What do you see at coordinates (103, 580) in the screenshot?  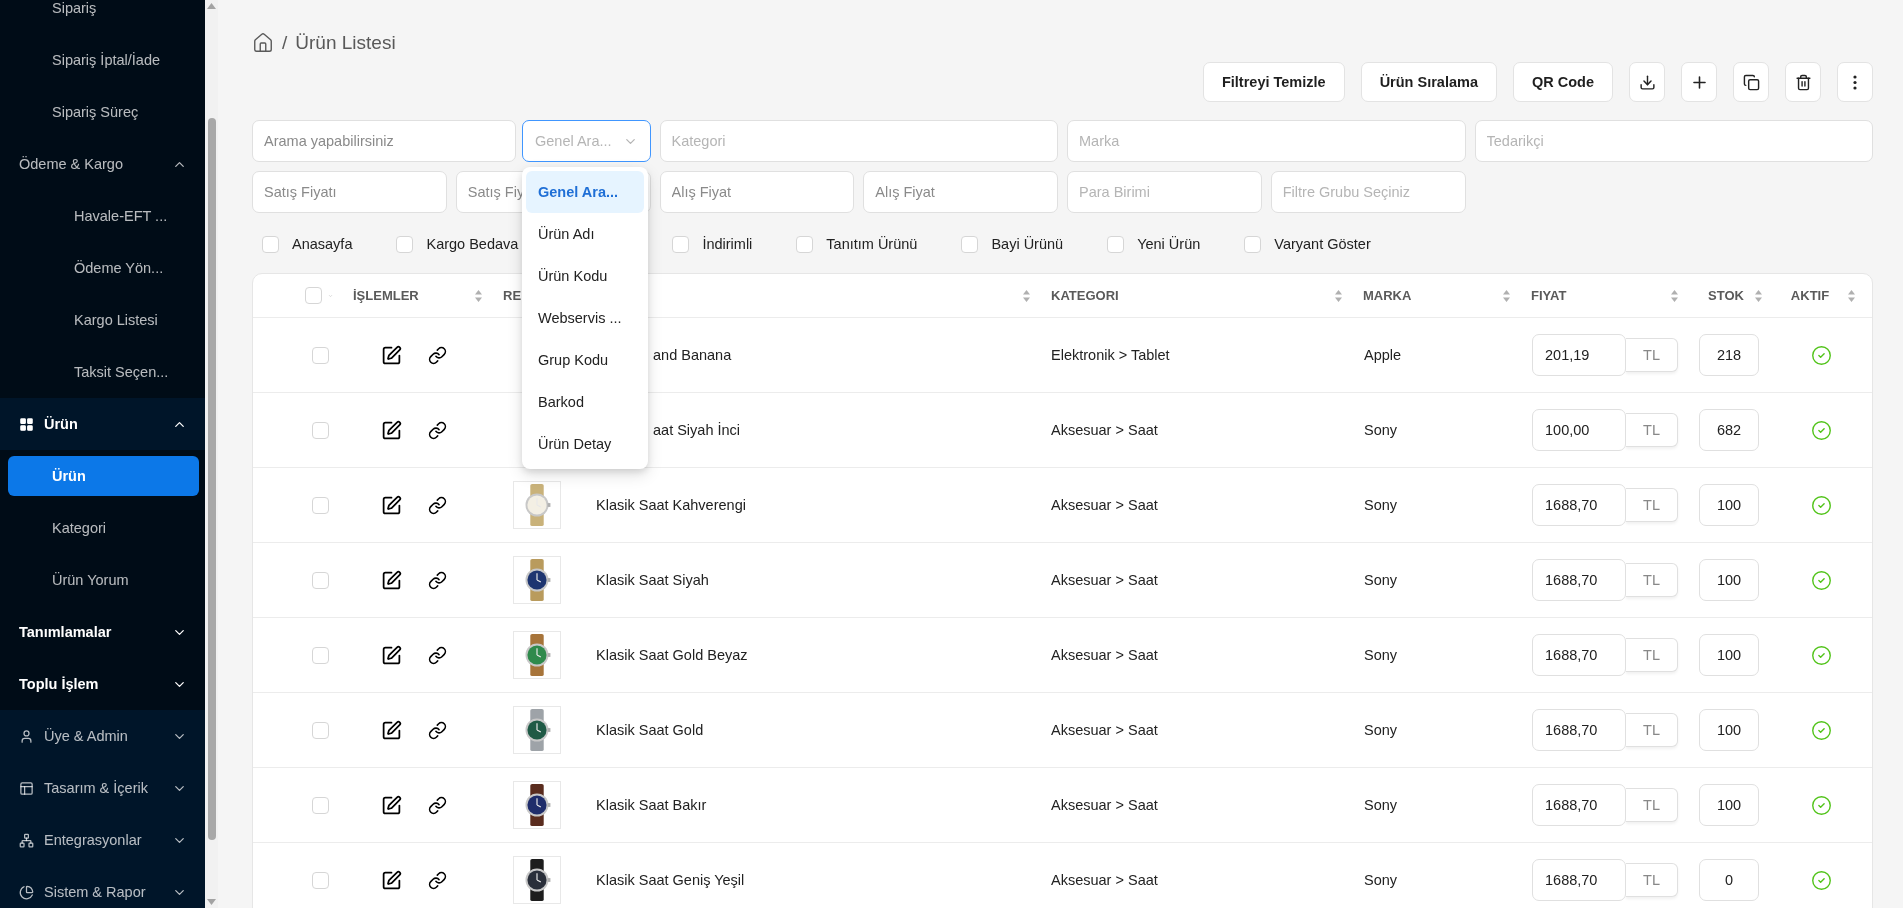 I see `menu-item: Ürün Yorum` at bounding box center [103, 580].